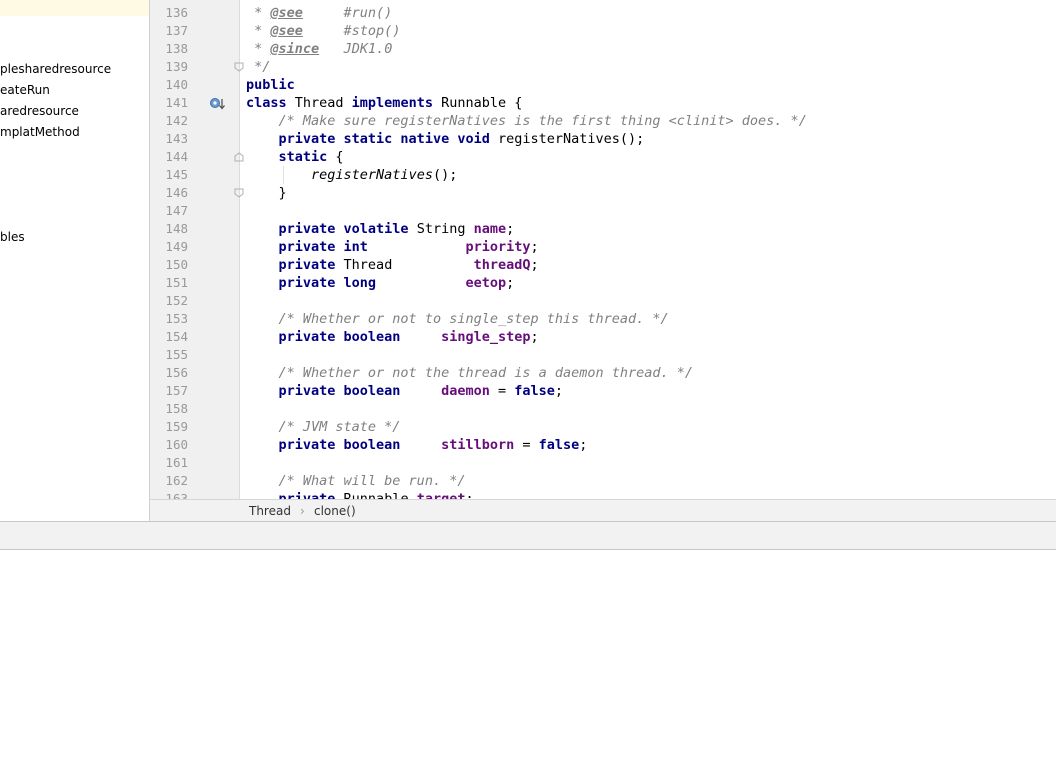 The width and height of the screenshot is (1056, 784). What do you see at coordinates (392, 337) in the screenshot?
I see `code-line-154: private boolean single_step;` at bounding box center [392, 337].